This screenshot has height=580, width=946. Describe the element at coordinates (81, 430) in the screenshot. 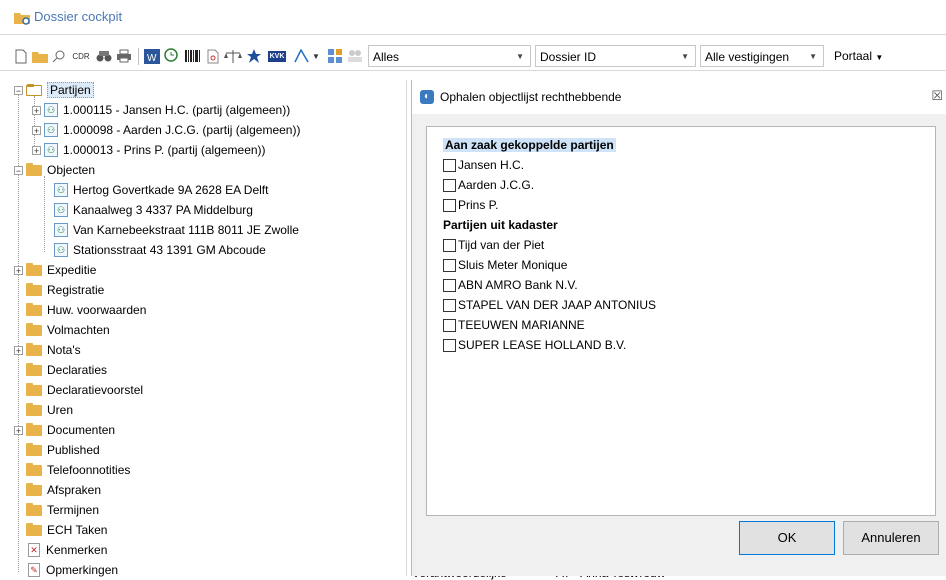

I see `tree-node-label: Documenten` at that location.